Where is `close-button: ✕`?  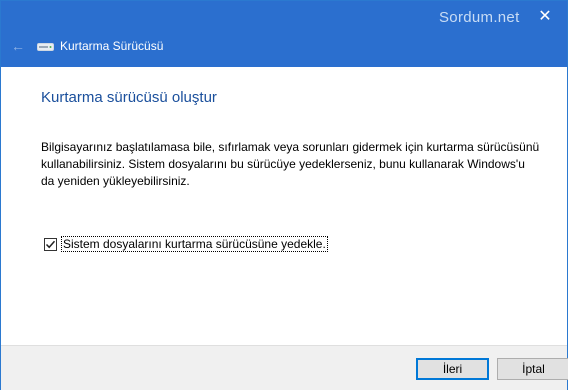 close-button: ✕ is located at coordinates (545, 17).